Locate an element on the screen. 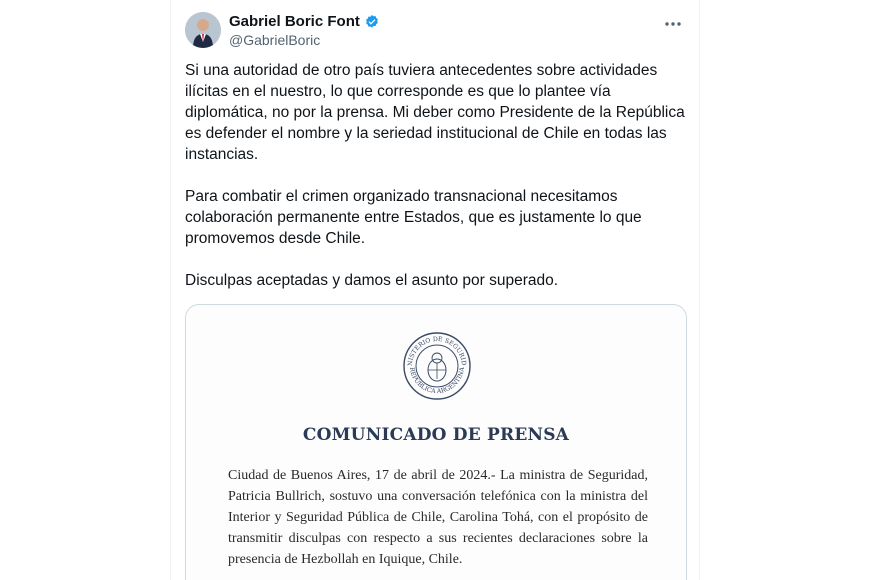 The image size is (870, 580). author-handle: @GabrielBoric is located at coordinates (274, 40).